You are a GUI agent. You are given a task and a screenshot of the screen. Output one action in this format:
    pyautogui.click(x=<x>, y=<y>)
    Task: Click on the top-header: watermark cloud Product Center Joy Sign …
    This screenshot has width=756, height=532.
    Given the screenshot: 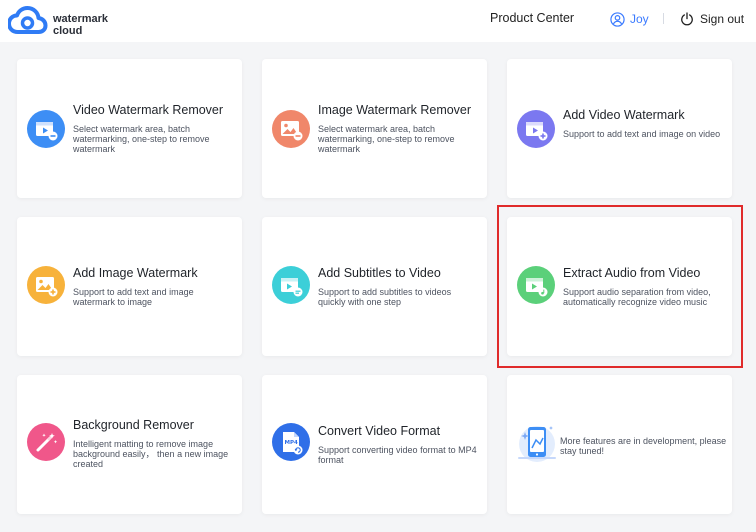 What is the action you would take?
    pyautogui.click(x=378, y=21)
    